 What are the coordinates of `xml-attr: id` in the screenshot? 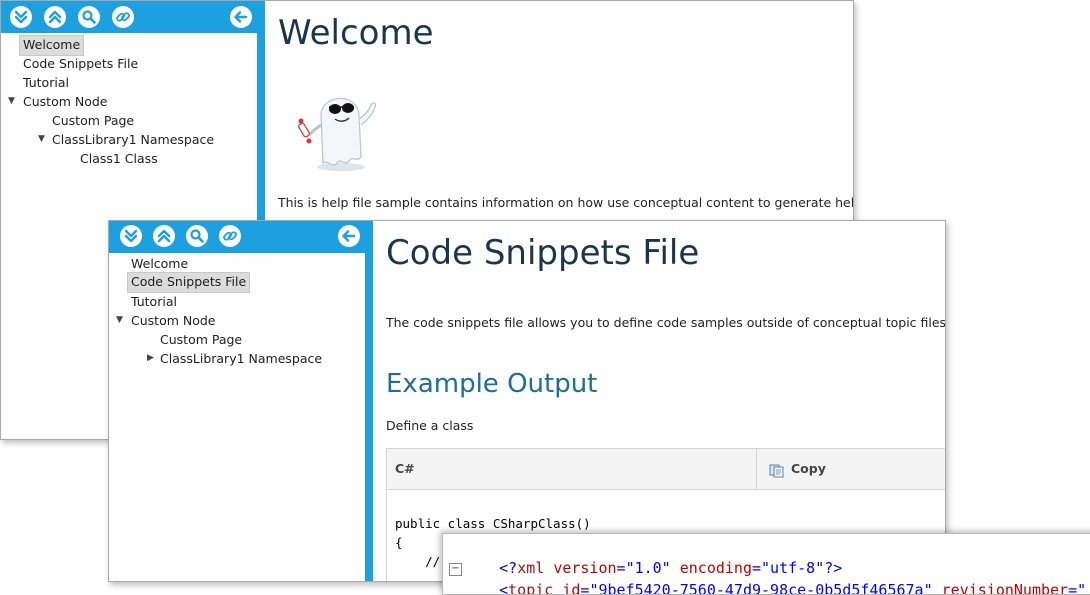 It's located at (571, 588).